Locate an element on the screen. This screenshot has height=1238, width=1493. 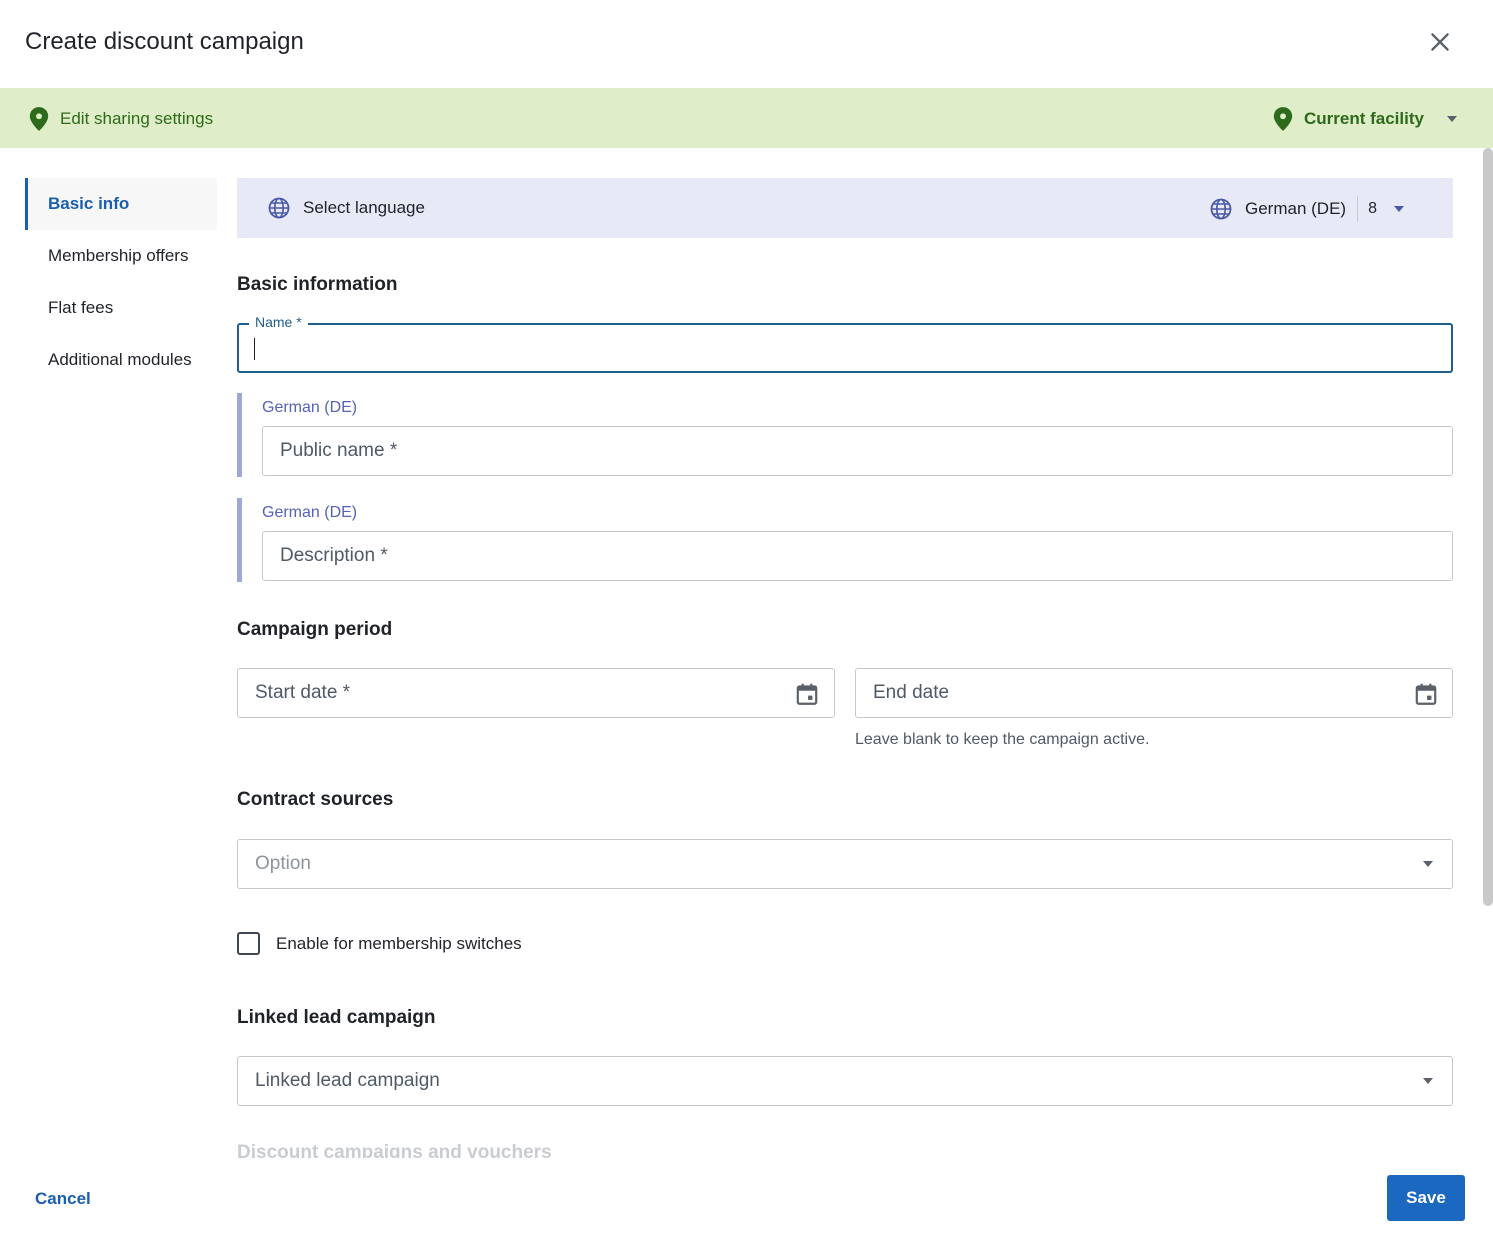
scrollbar is located at coordinates (1488, 653).